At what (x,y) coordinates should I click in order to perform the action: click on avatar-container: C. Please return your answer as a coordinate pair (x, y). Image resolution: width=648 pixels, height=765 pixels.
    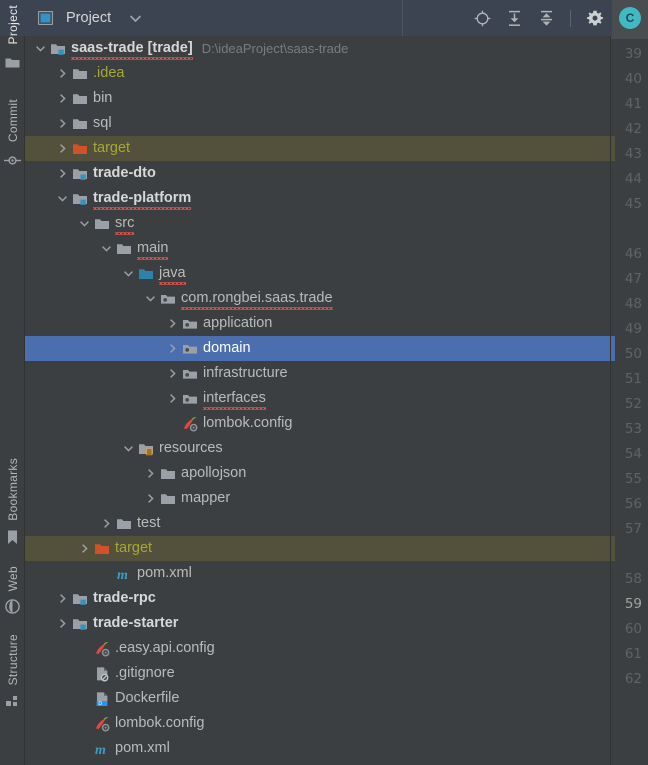
    Looking at the image, I should click on (630, 18).